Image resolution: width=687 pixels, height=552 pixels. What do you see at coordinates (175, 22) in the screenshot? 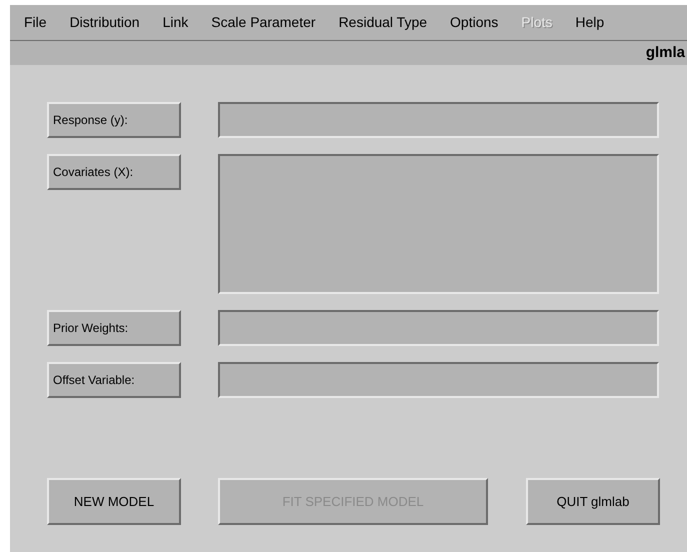
I see `menu-item: Link` at bounding box center [175, 22].